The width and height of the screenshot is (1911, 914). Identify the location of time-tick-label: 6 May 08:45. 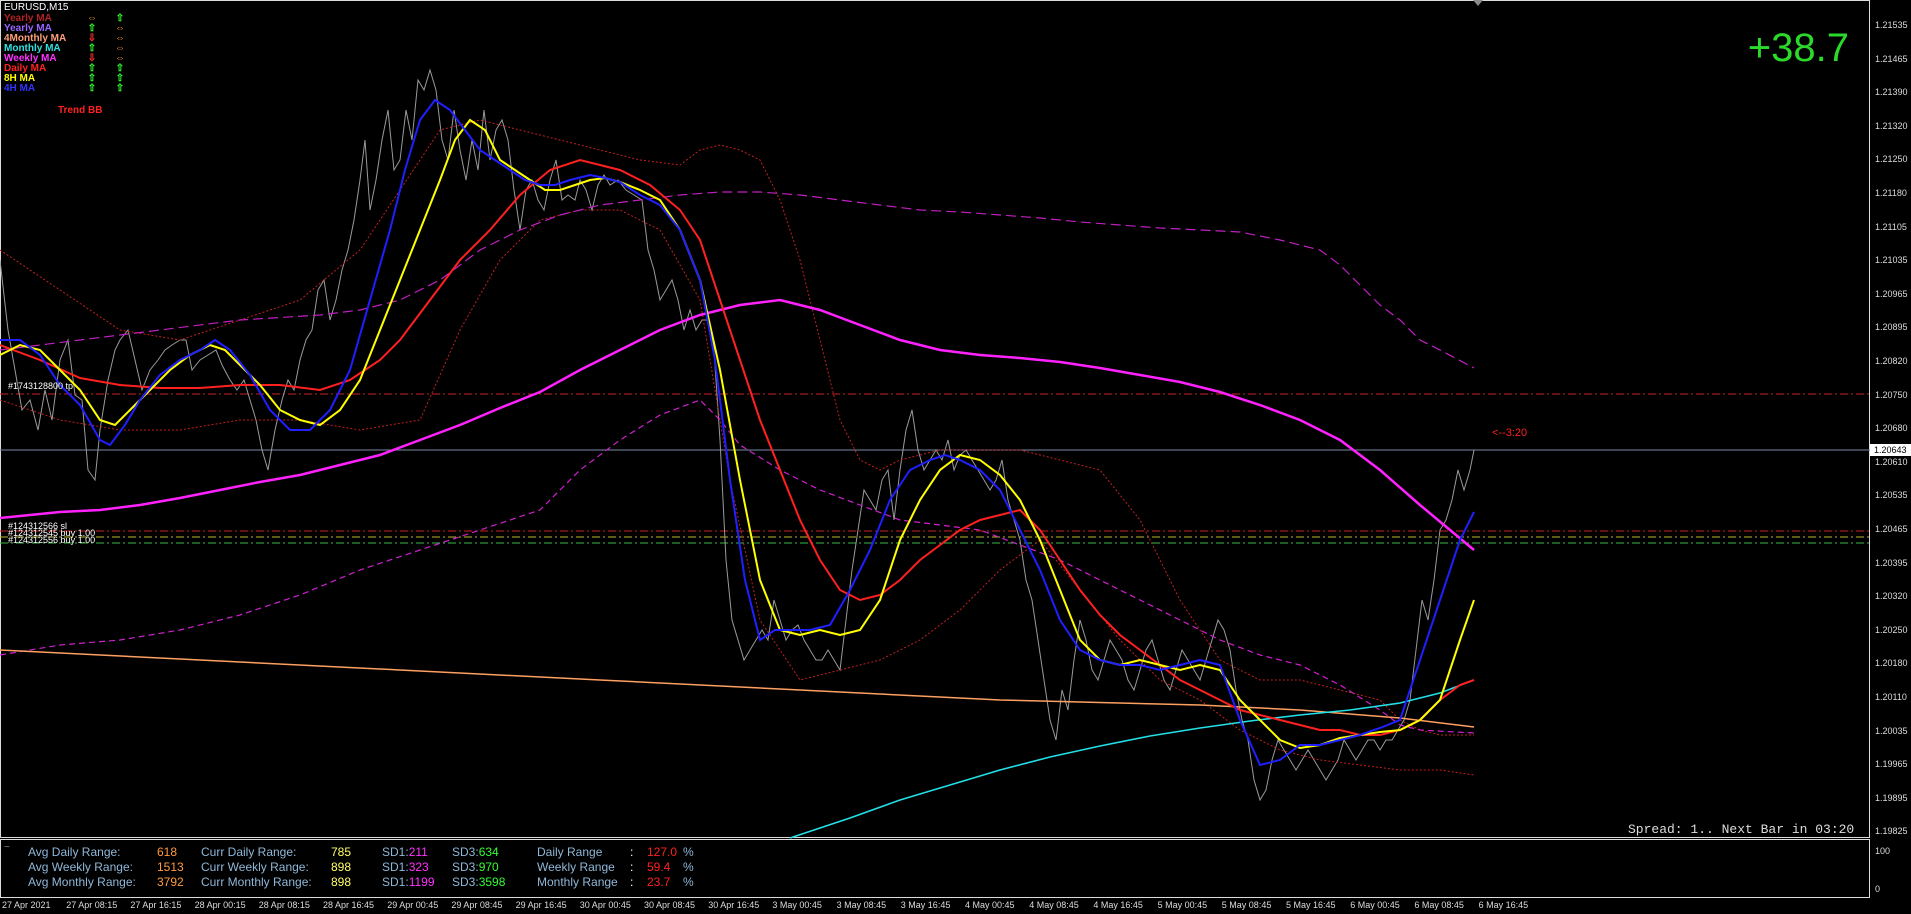
(1439, 905).